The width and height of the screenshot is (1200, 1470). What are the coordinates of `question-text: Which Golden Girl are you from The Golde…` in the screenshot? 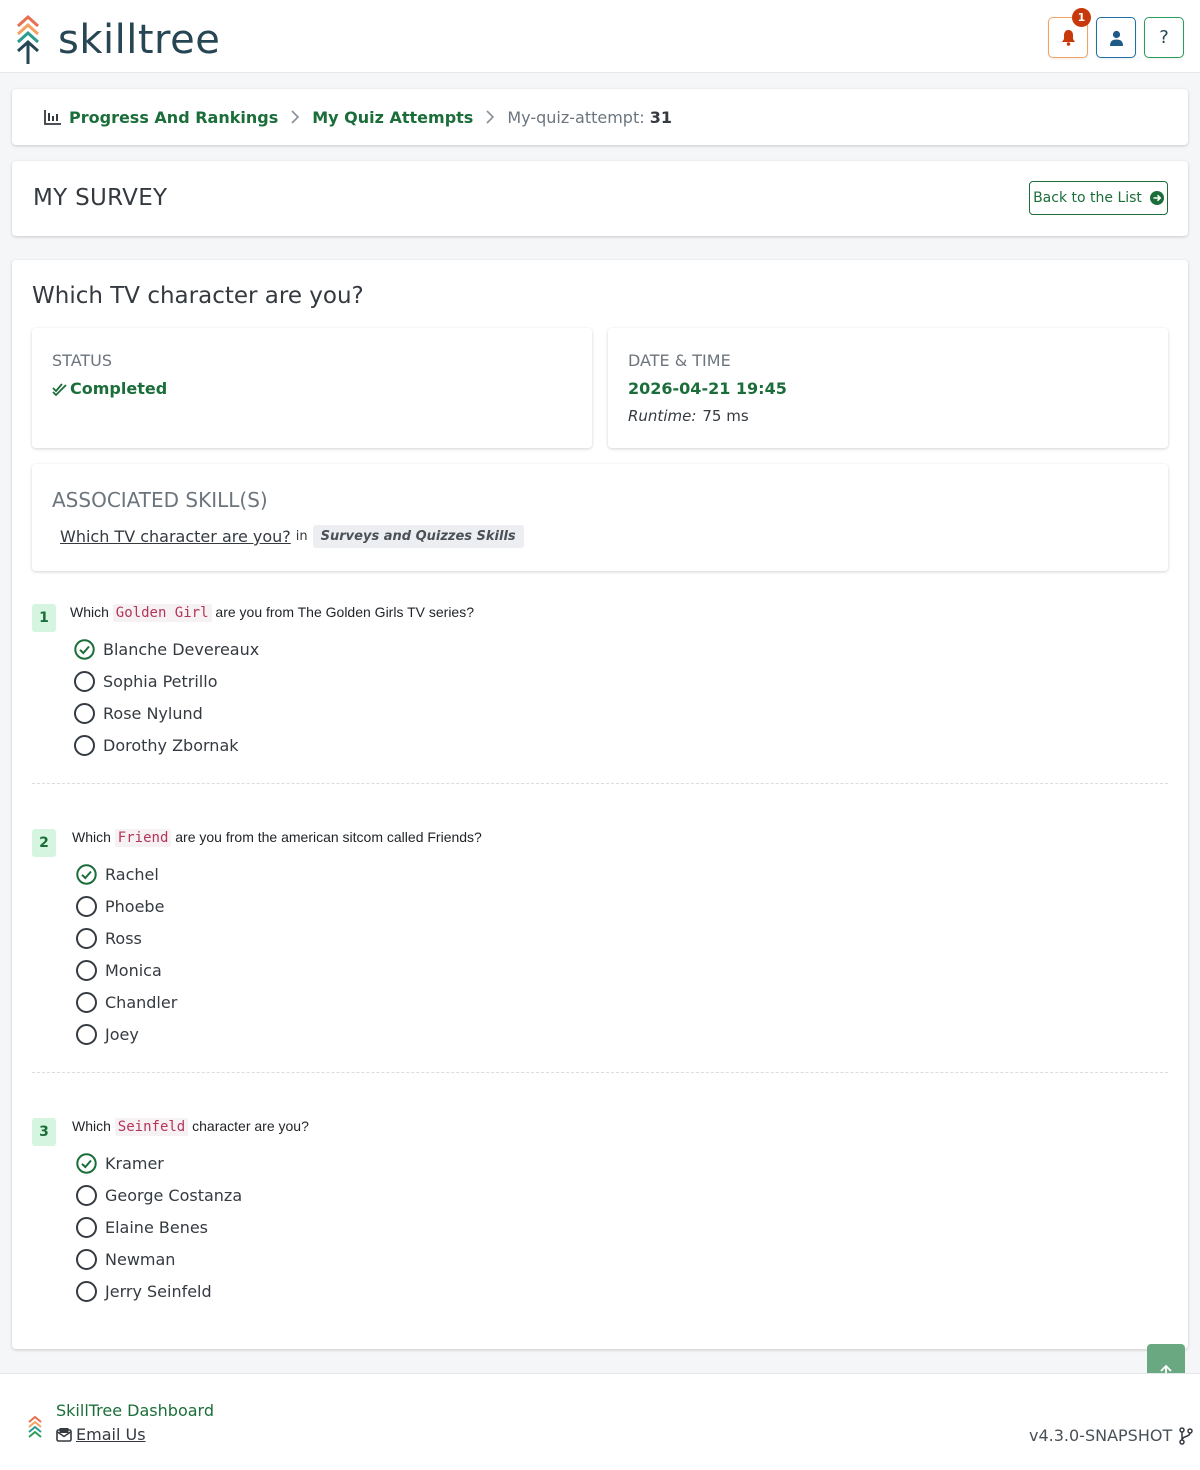 It's located at (272, 613).